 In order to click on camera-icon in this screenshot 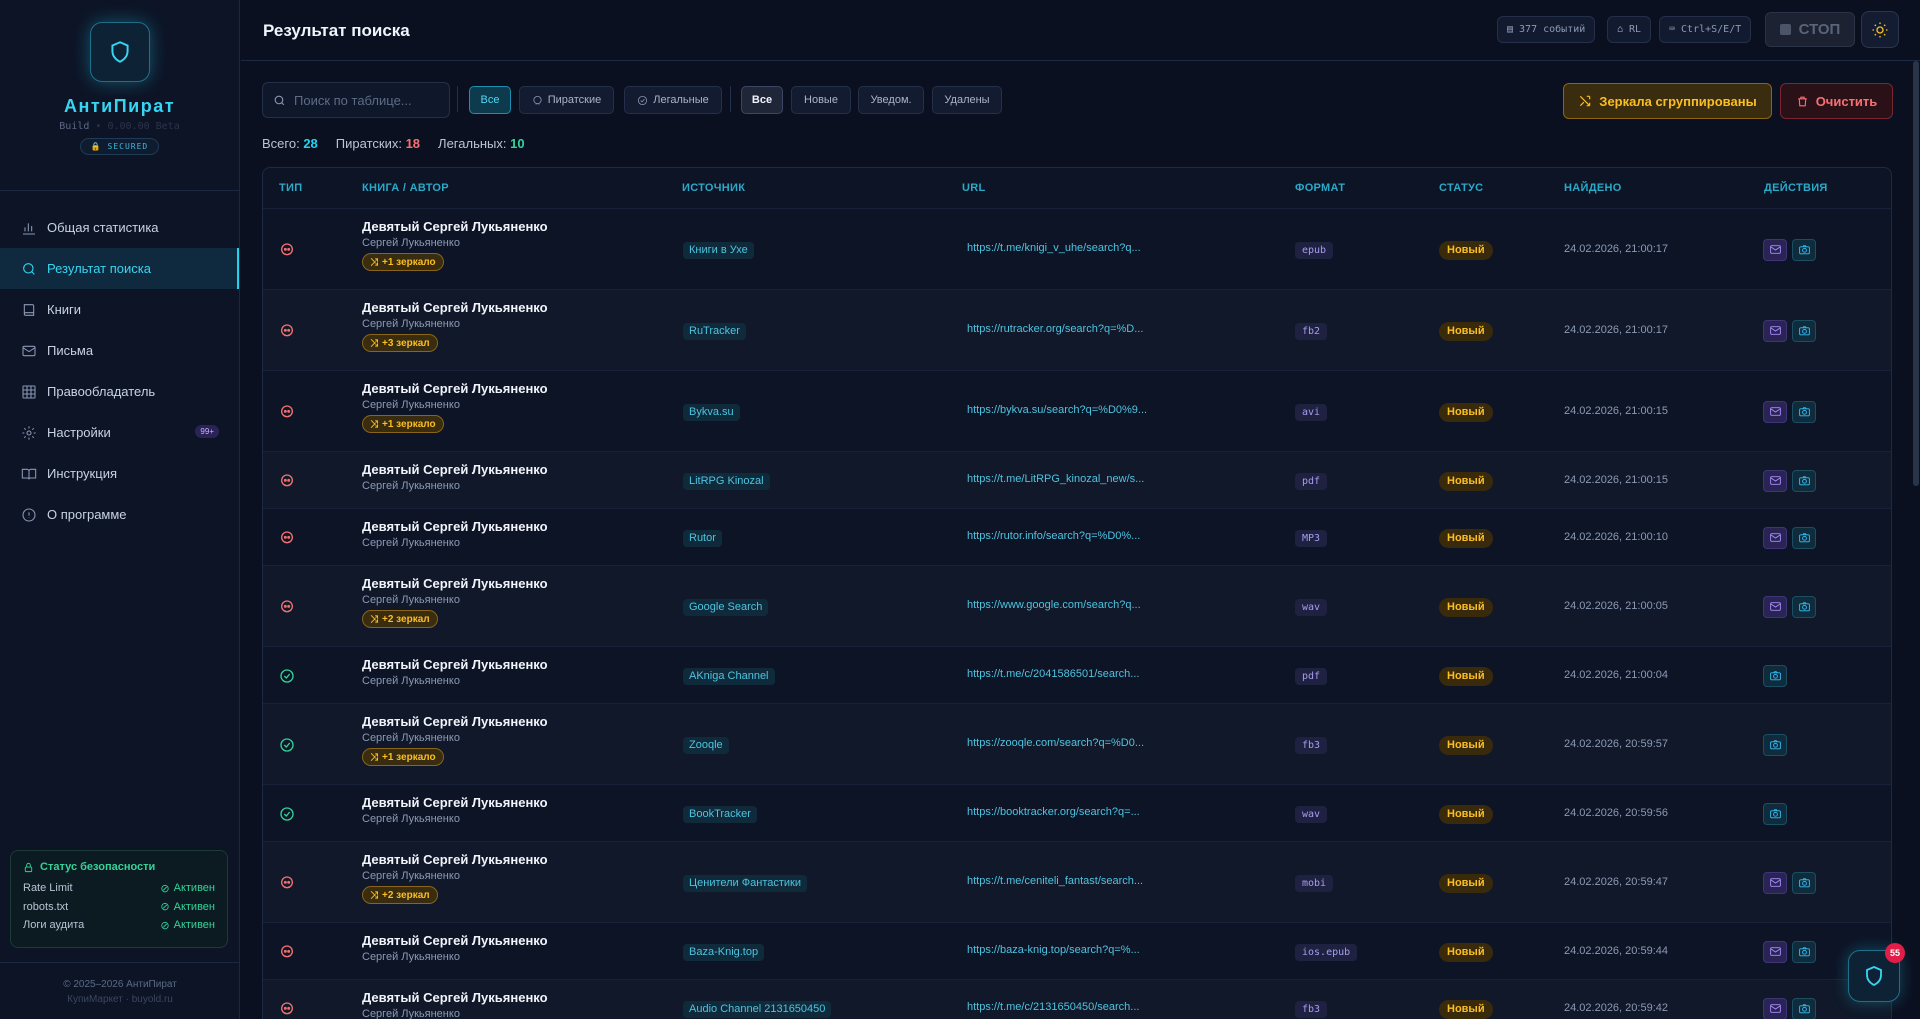, I will do `click(1804, 537)`.